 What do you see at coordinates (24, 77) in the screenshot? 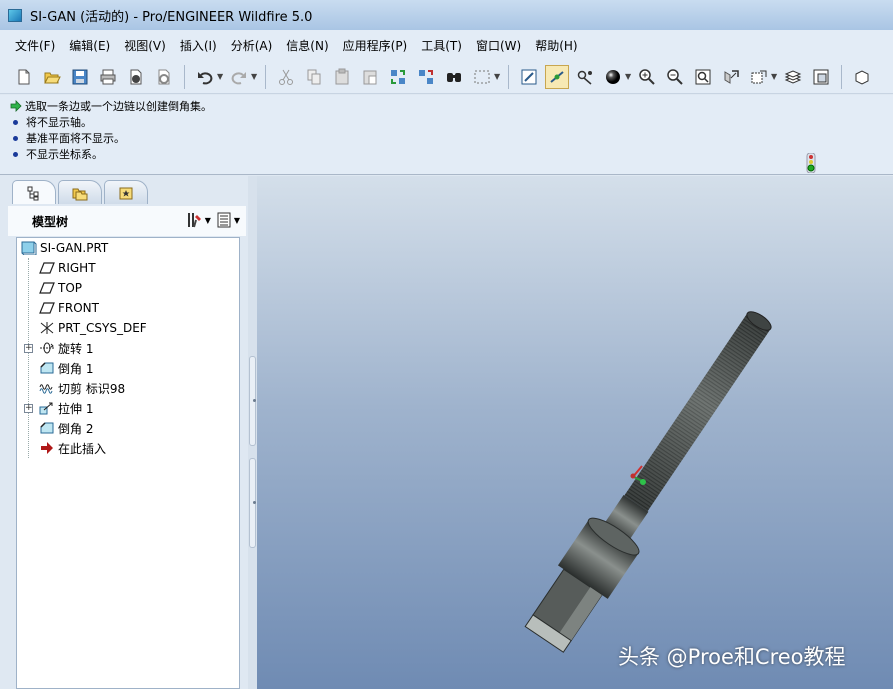
I see `new-icon` at bounding box center [24, 77].